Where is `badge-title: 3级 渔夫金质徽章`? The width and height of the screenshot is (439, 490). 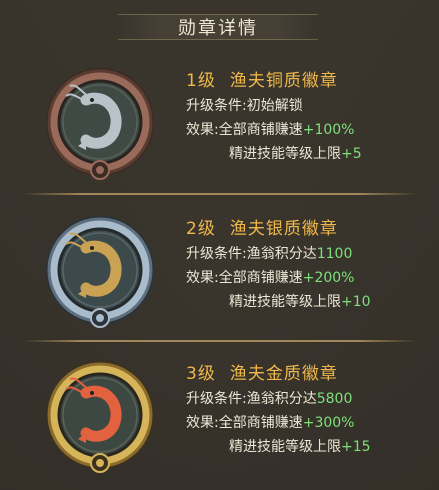
badge-title: 3级 渔夫金质徽章 is located at coordinates (306, 374).